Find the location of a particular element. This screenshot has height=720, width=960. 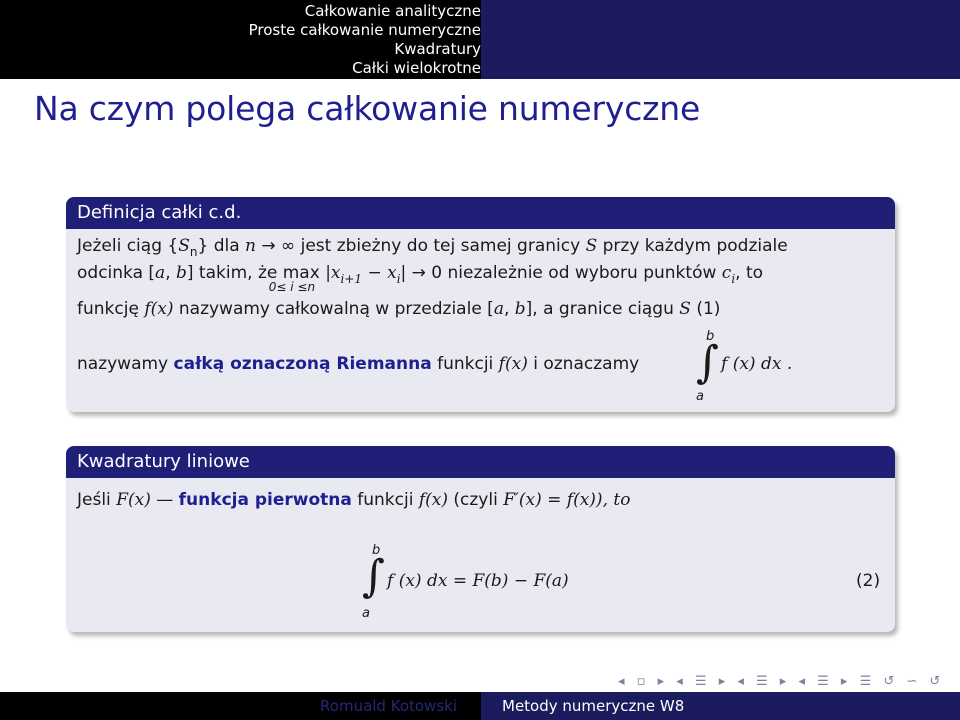

math-arg: (x) = is located at coordinates (542, 500).